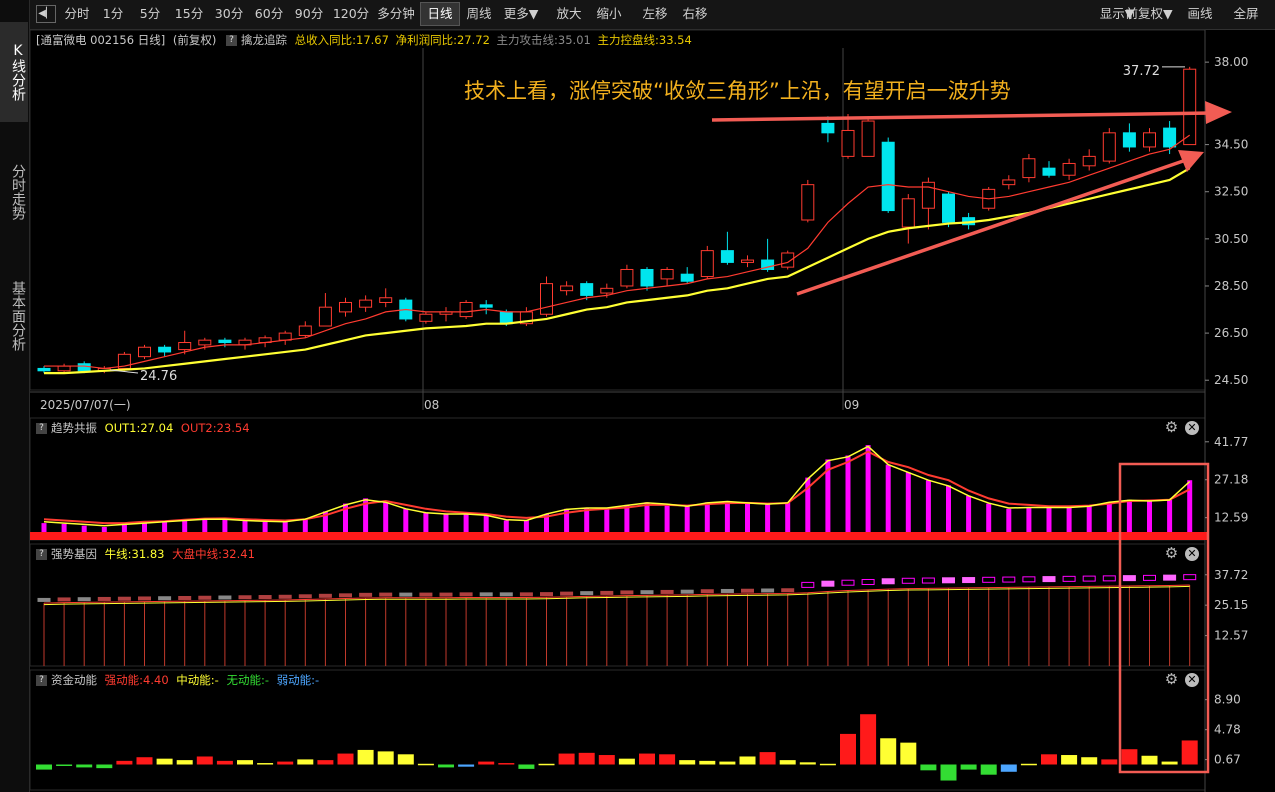 This screenshot has height=792, width=1275. Describe the element at coordinates (851, 405) in the screenshot. I see `date-label-sep: 09` at that location.